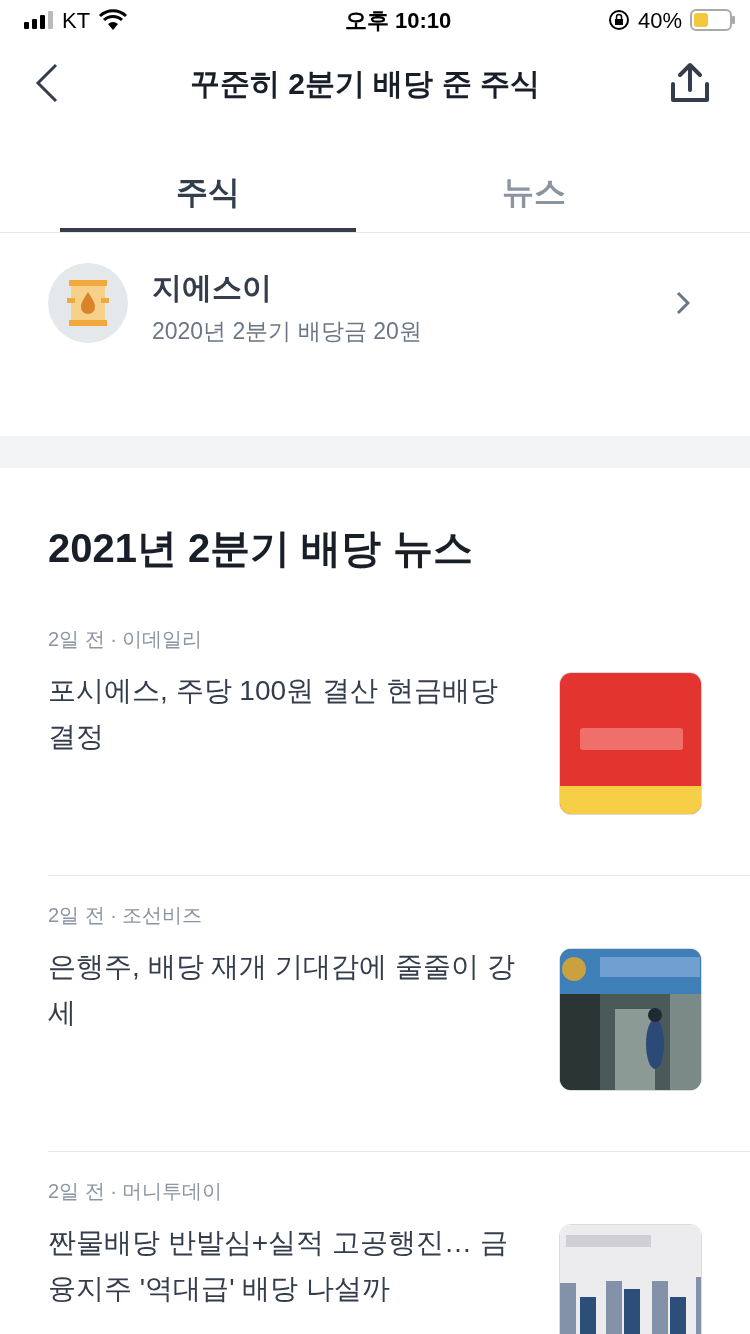 The width and height of the screenshot is (750, 1334). I want to click on news-meta: 2일 전 · 머니투데이, so click(136, 1191).